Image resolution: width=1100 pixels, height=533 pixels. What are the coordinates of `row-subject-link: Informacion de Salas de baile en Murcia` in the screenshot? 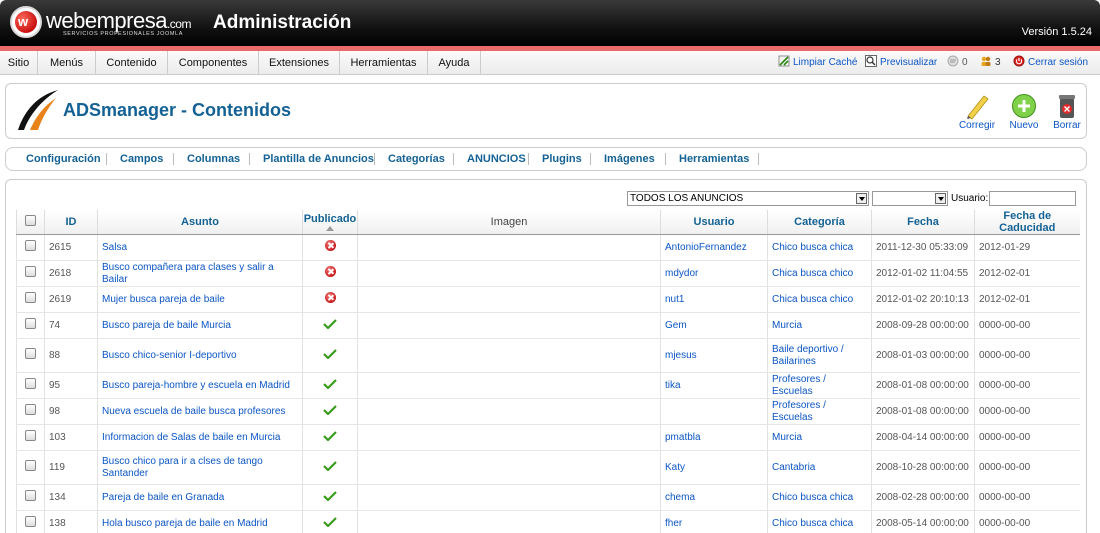 It's located at (200, 437).